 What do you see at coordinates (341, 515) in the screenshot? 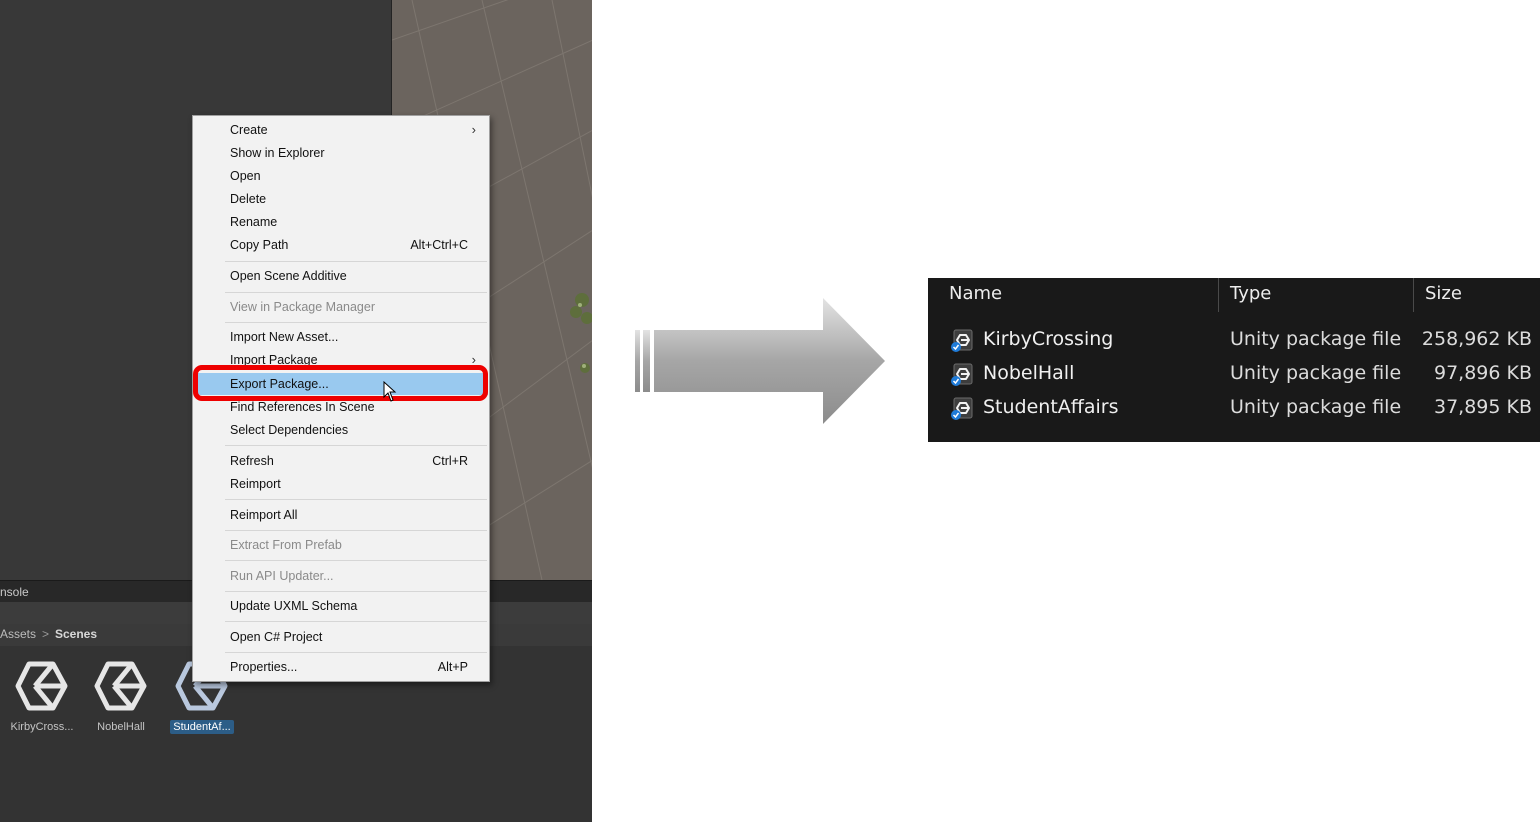
I see `menu-item-reimport-all: Reimport All` at bounding box center [341, 515].